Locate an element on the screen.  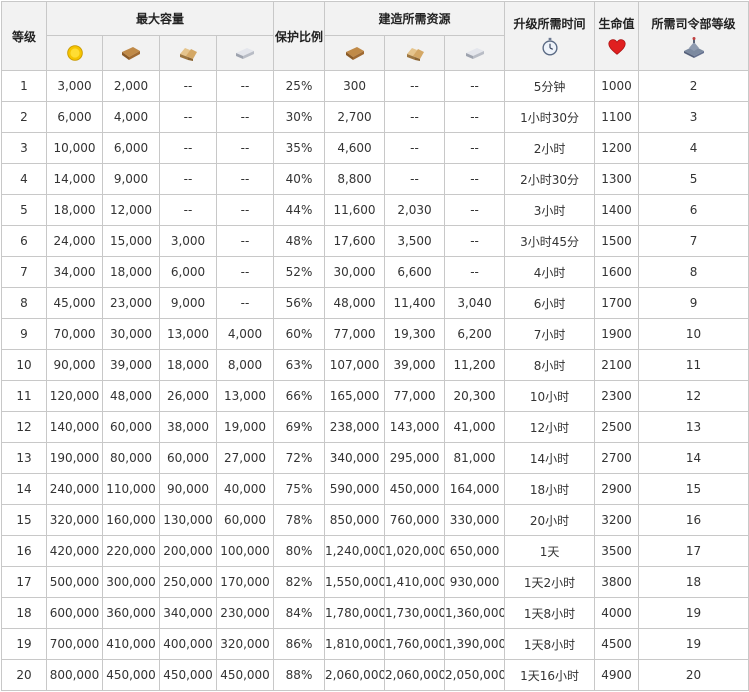
cell-build-wood: 2,700 is located at coordinates (355, 117).